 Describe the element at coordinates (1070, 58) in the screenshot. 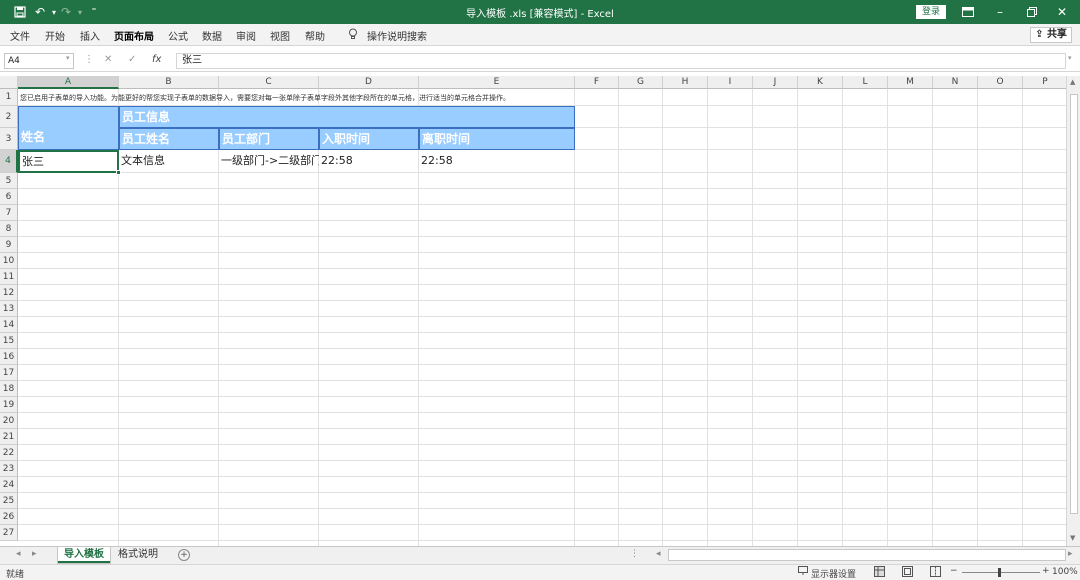

I see `expand-formula-bar-icon: ▾` at that location.